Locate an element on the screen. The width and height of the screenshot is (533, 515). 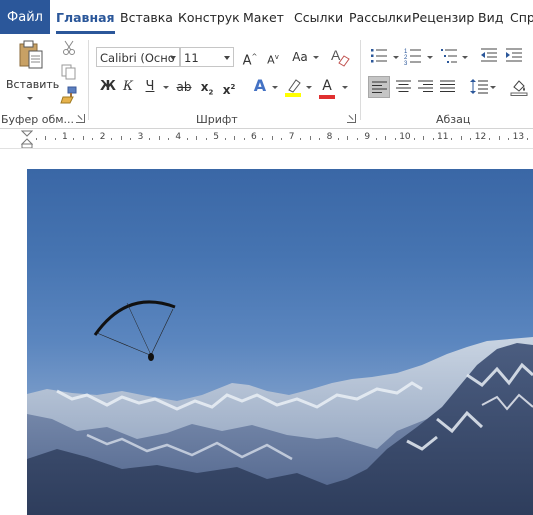
increase-indent-icon is located at coordinates (514, 56).